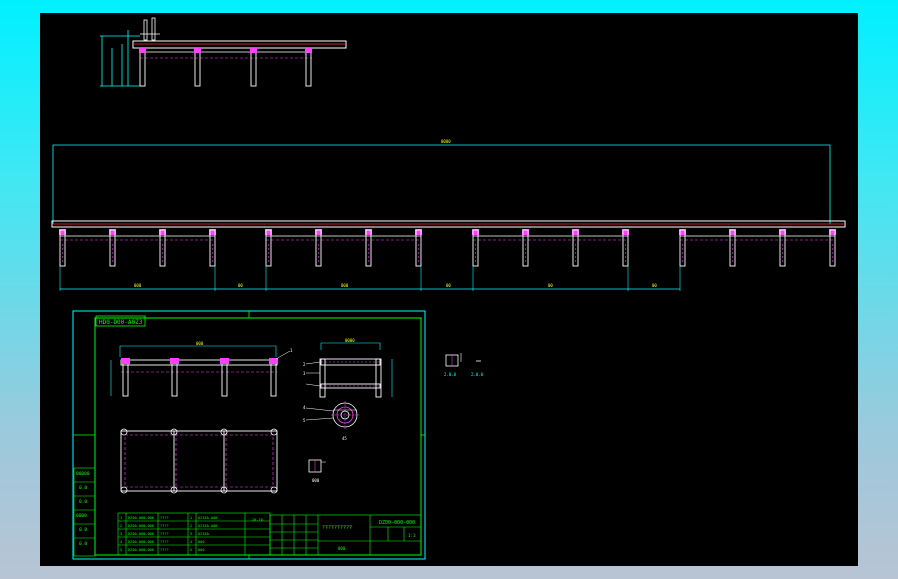 The width and height of the screenshot is (898, 579). What do you see at coordinates (304, 407) in the screenshot?
I see `leader-label: 4` at bounding box center [304, 407].